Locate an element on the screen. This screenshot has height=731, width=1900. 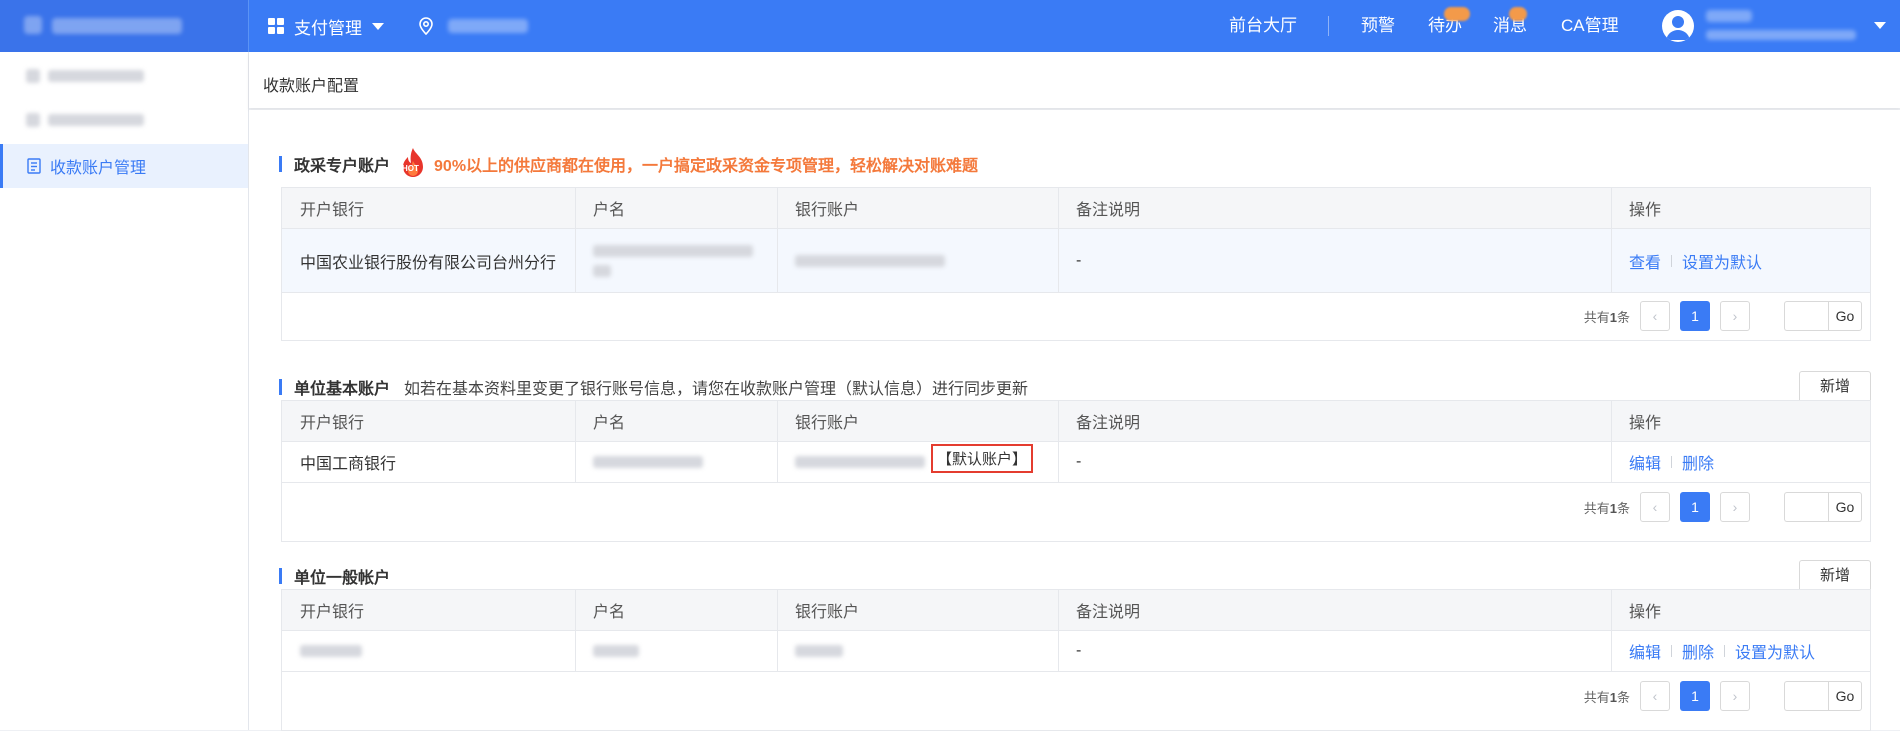
section-title: 单位一般帐户 is located at coordinates (342, 578).